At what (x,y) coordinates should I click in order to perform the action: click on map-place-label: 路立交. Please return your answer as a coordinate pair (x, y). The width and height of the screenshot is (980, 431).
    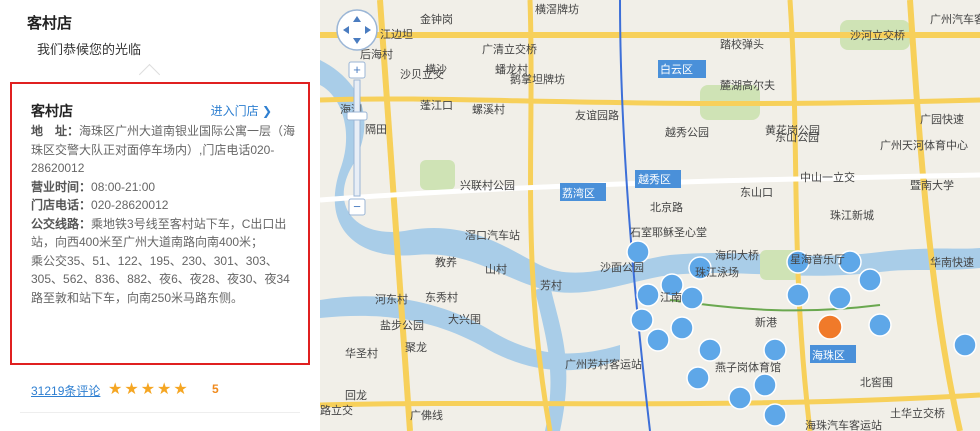
    Looking at the image, I should click on (336, 411).